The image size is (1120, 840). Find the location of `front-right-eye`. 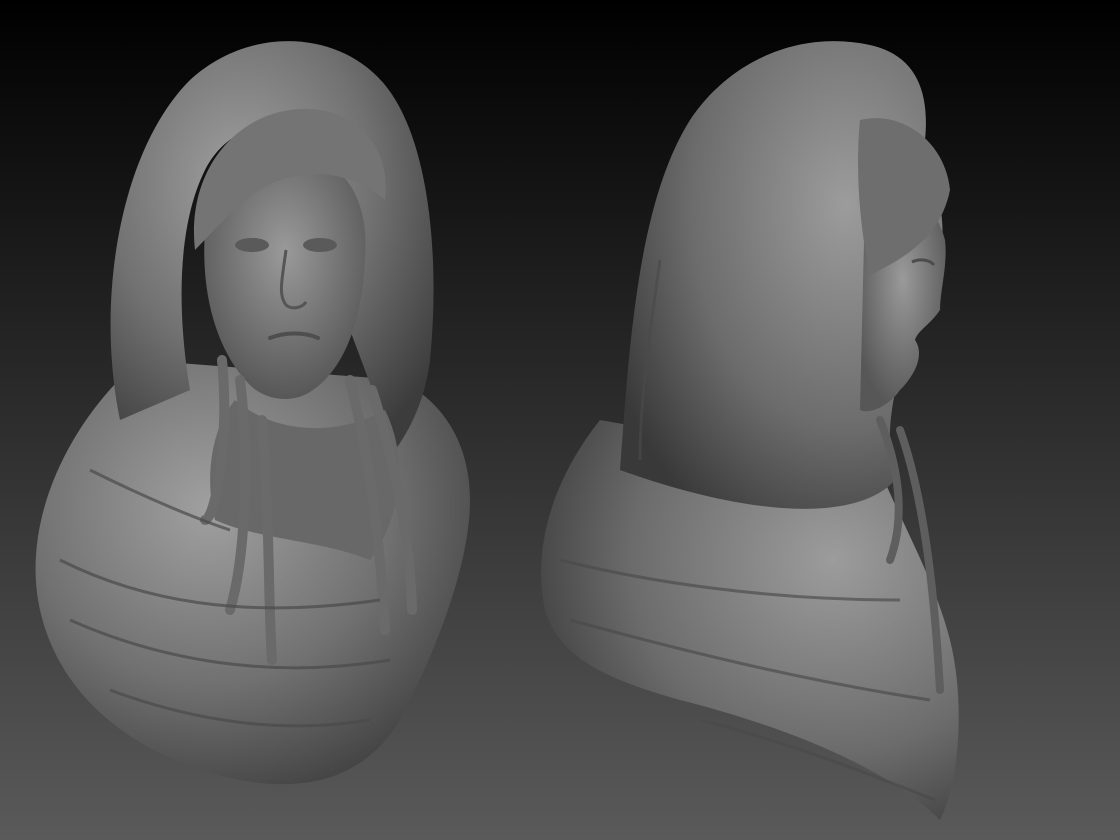

front-right-eye is located at coordinates (320, 245).